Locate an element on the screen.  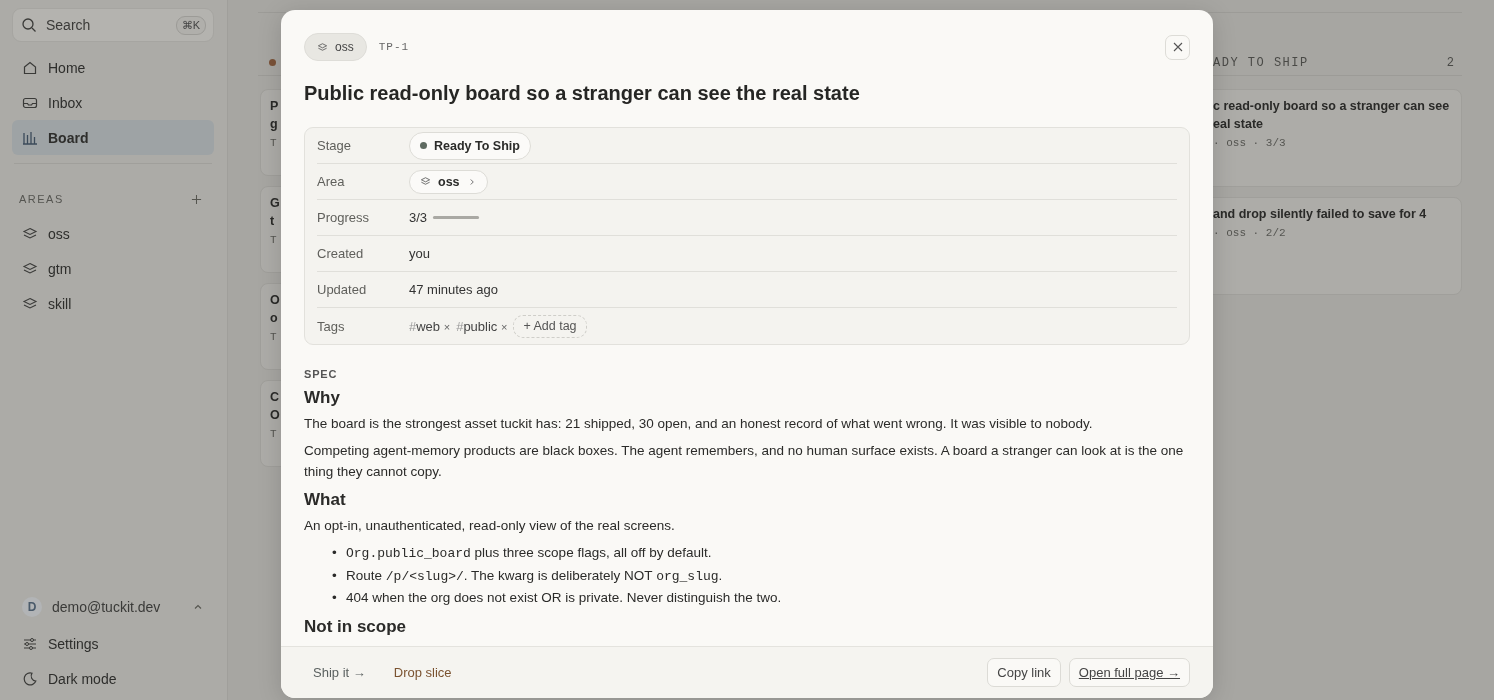
property-label: Created is located at coordinates (341, 253).